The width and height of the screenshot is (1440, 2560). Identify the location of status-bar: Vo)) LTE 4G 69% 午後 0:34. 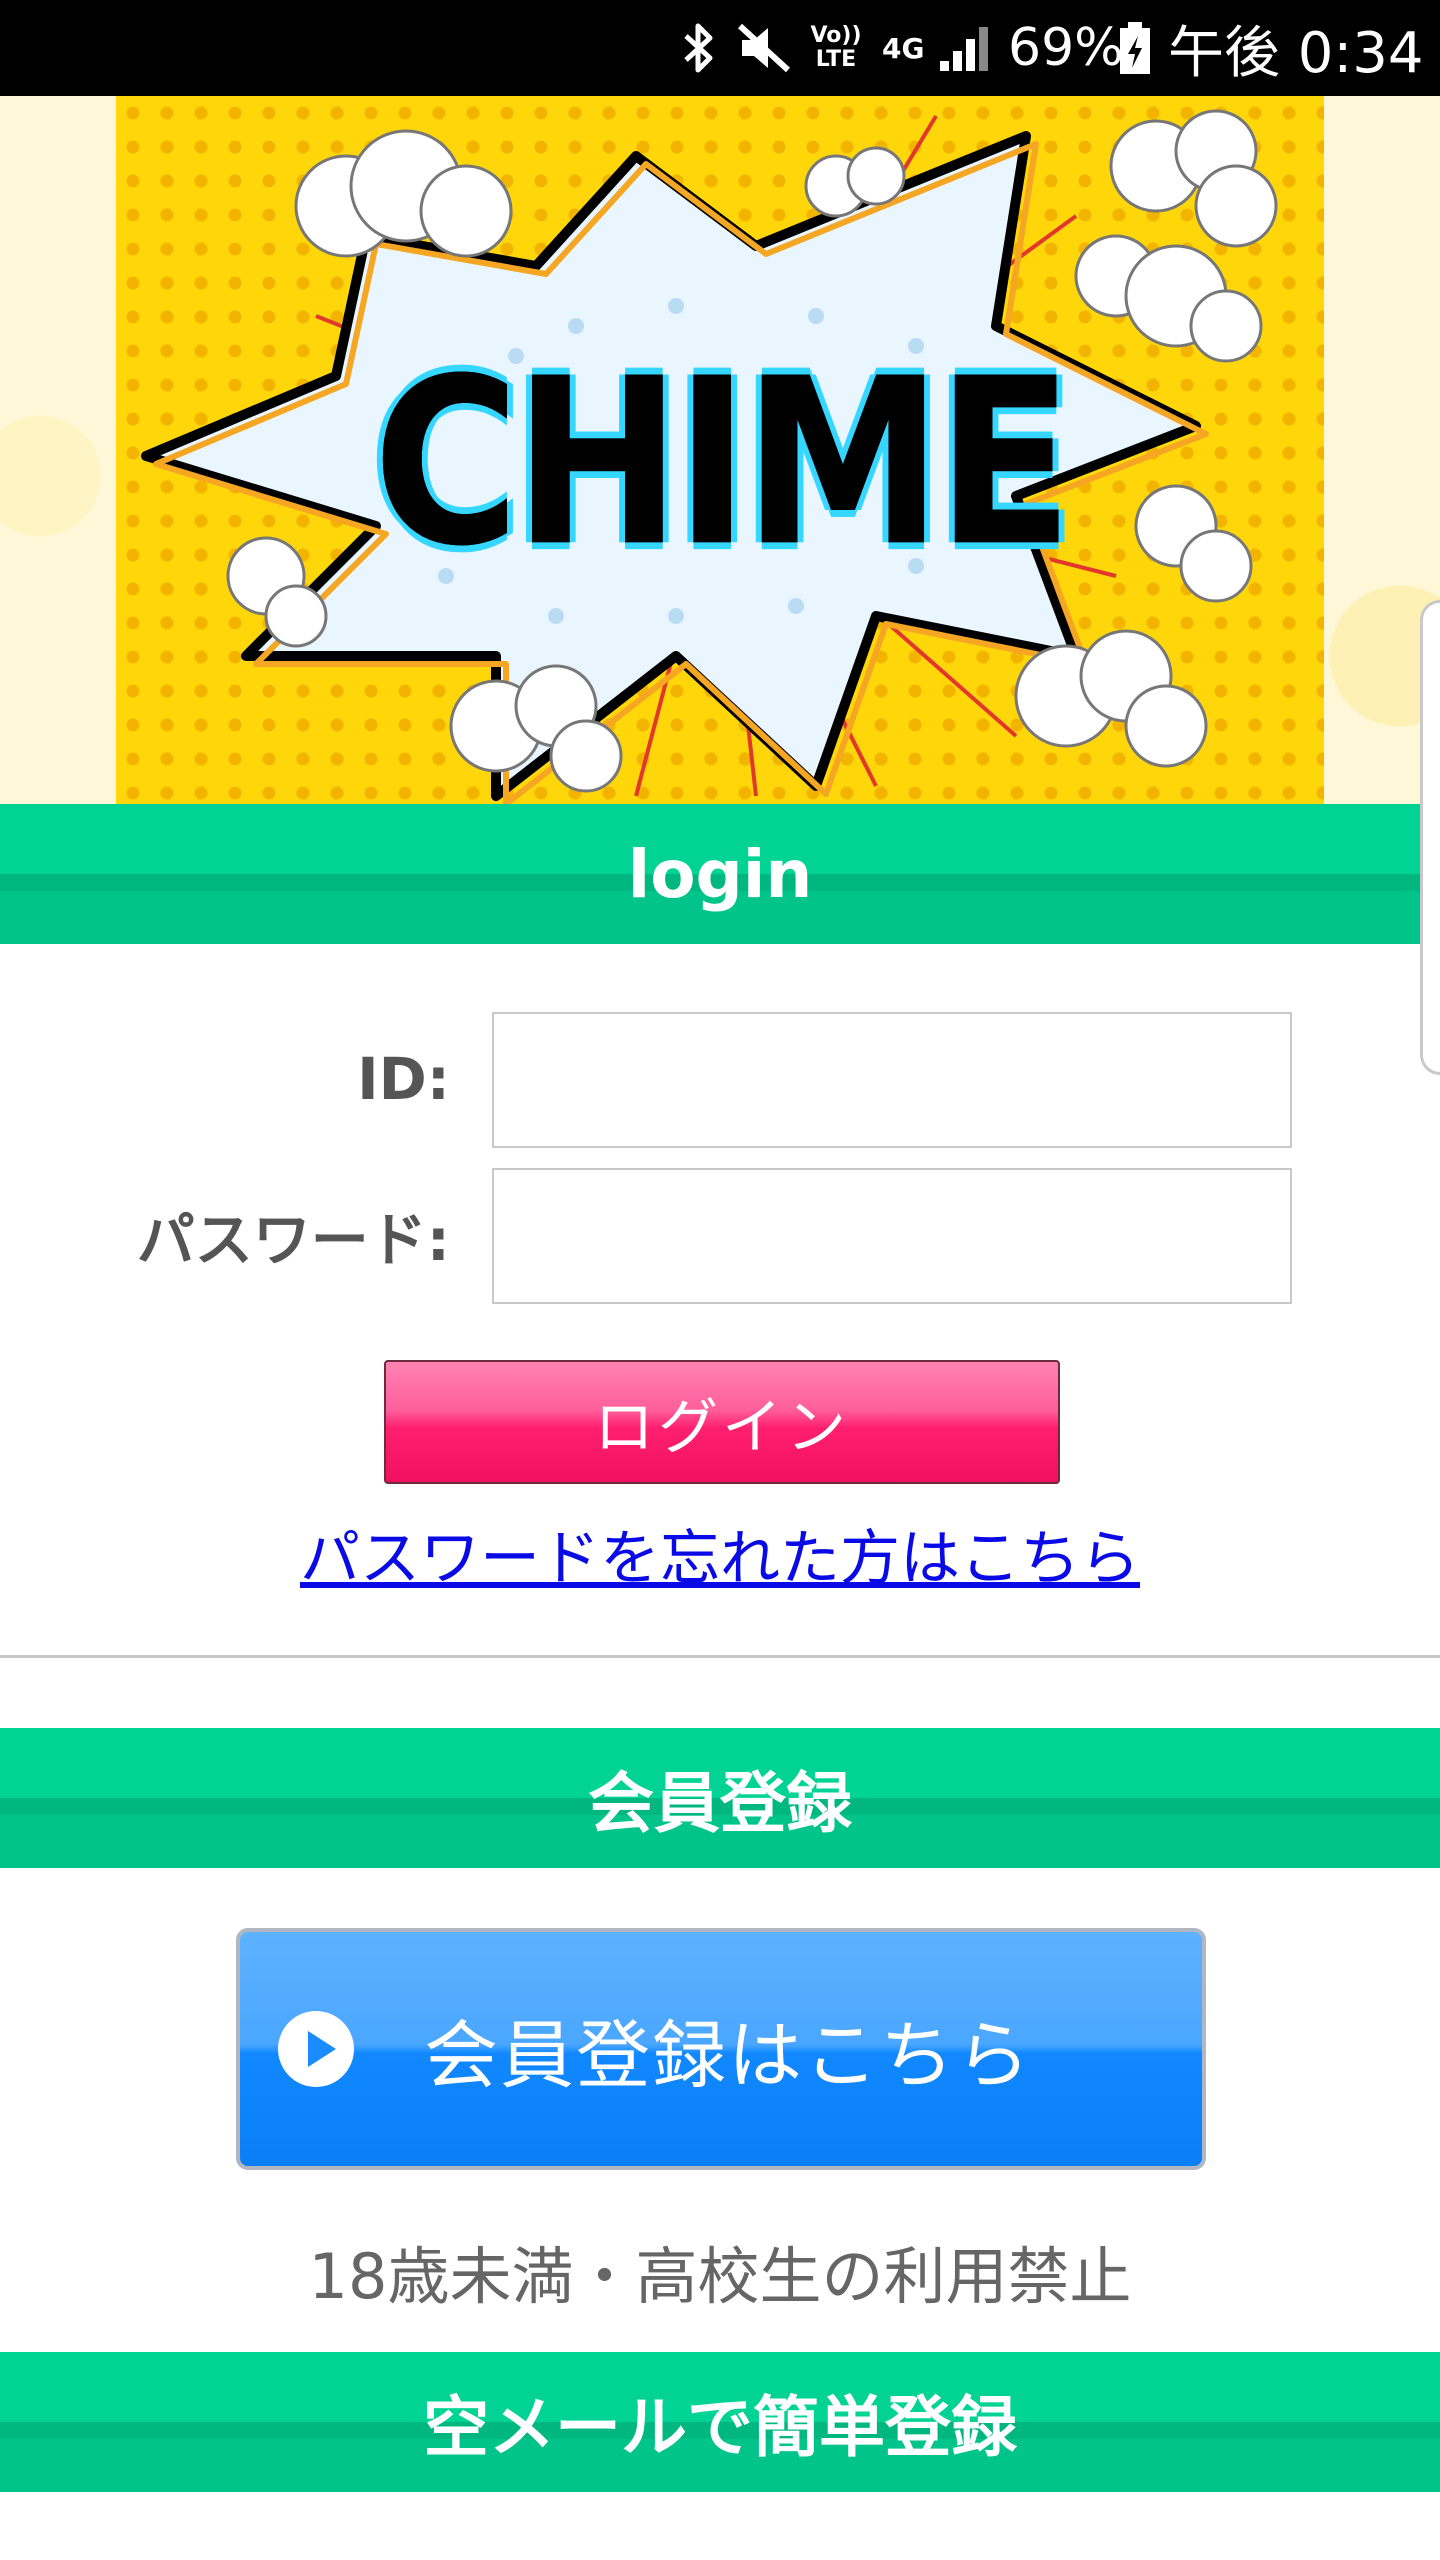
(720, 48).